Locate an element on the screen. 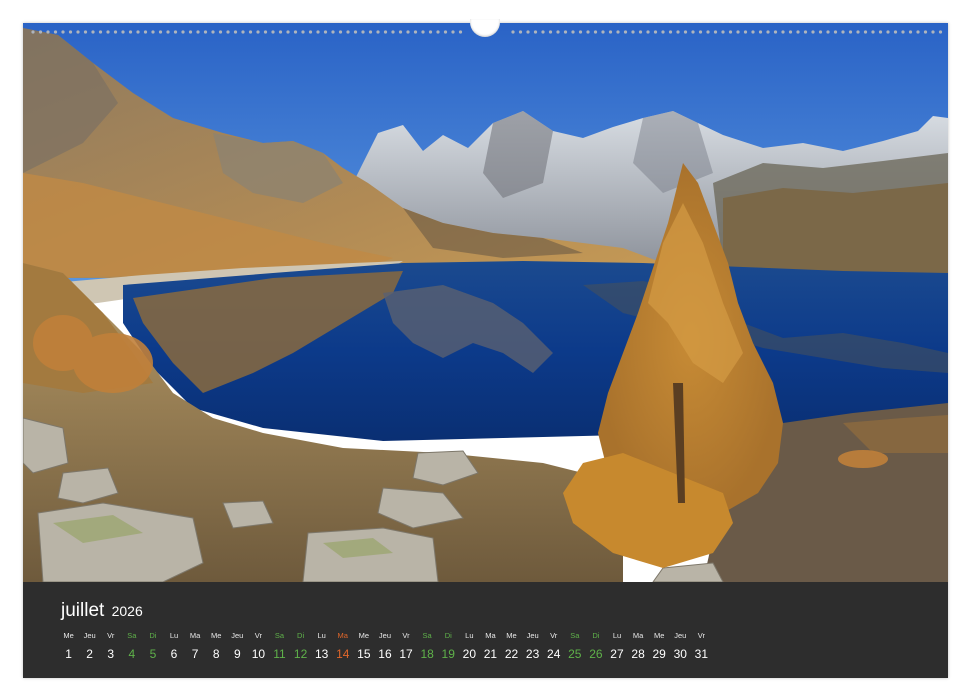 This screenshot has width=971, height=700. day-number: 30 is located at coordinates (680, 654).